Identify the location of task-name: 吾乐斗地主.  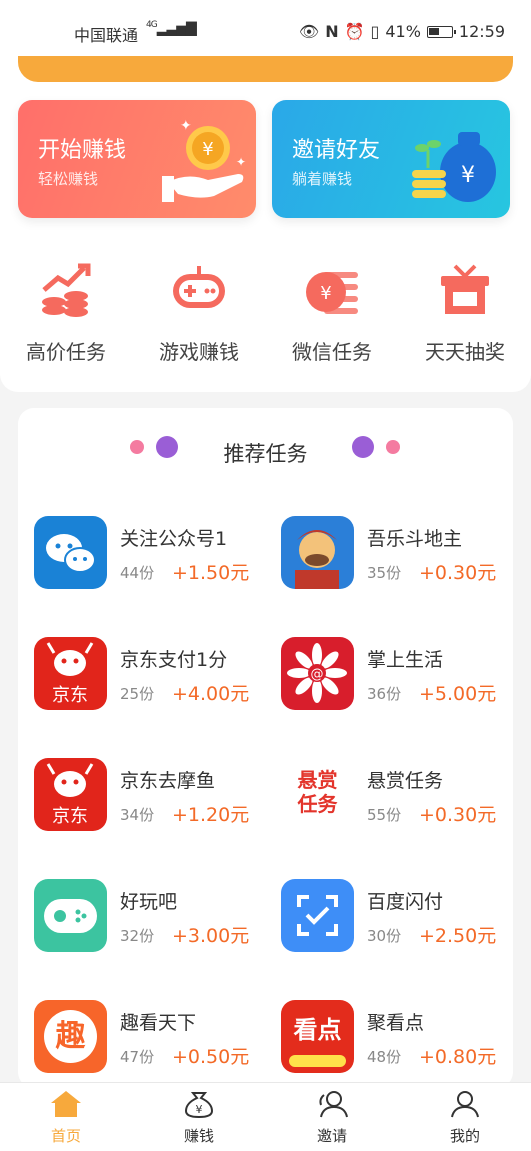
(415, 539).